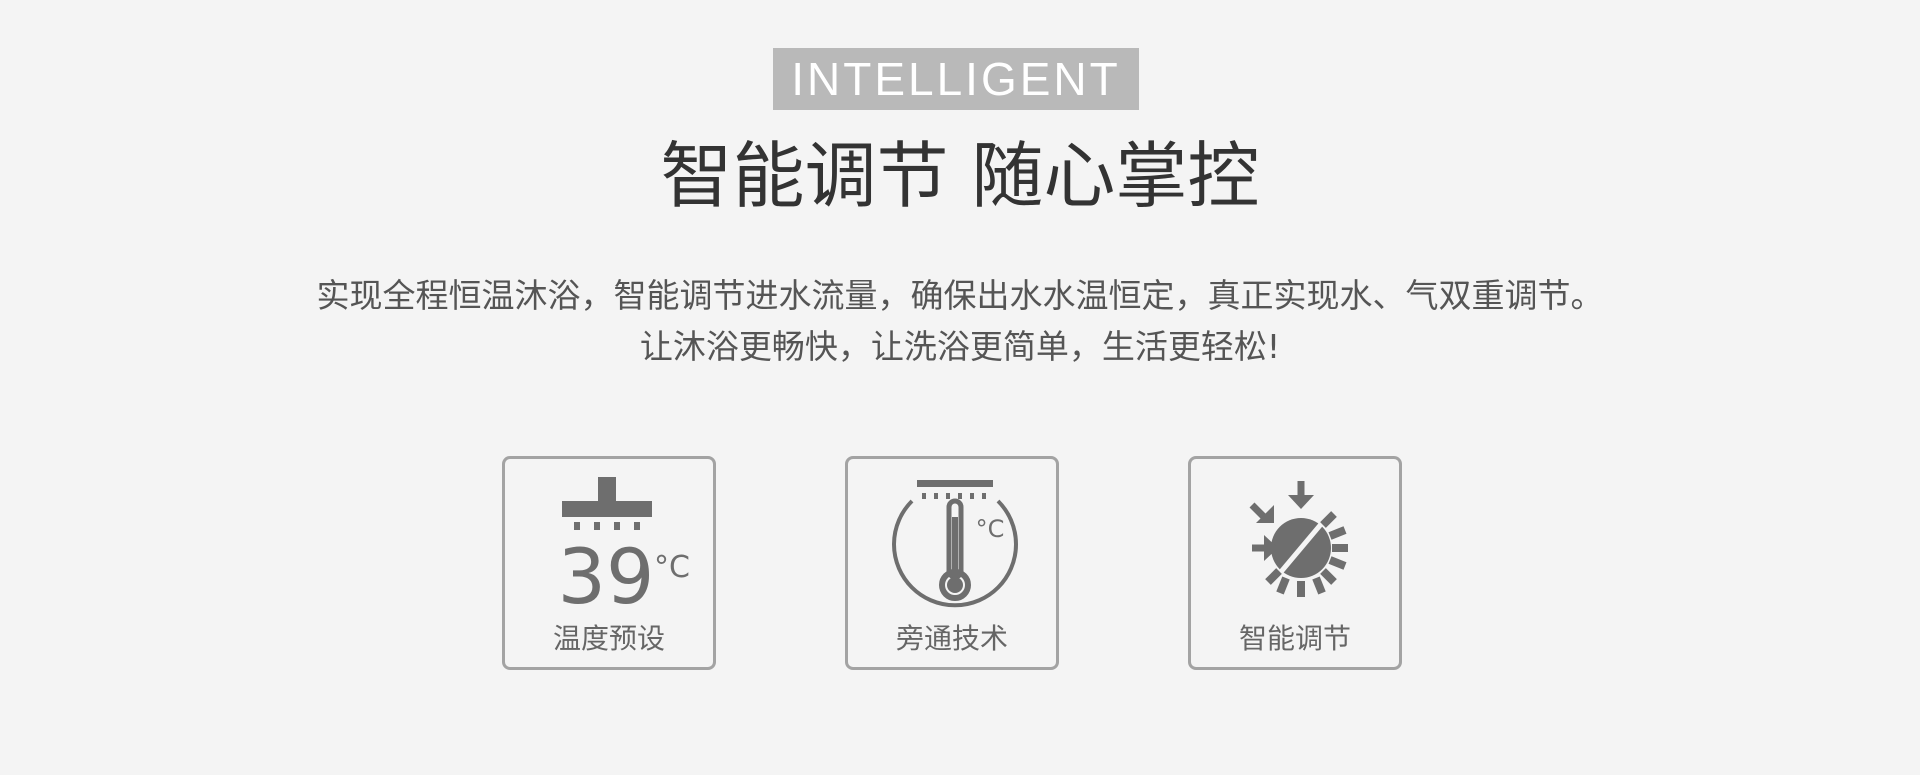  Describe the element at coordinates (956, 79) in the screenshot. I see `section-badge: INTELLIGENT` at that location.